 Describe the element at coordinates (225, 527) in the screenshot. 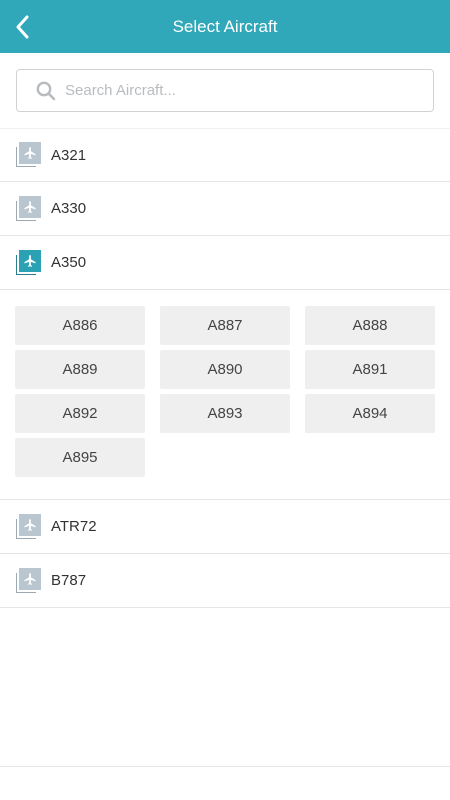

I see `aircraft-type-row: ATR72` at that location.